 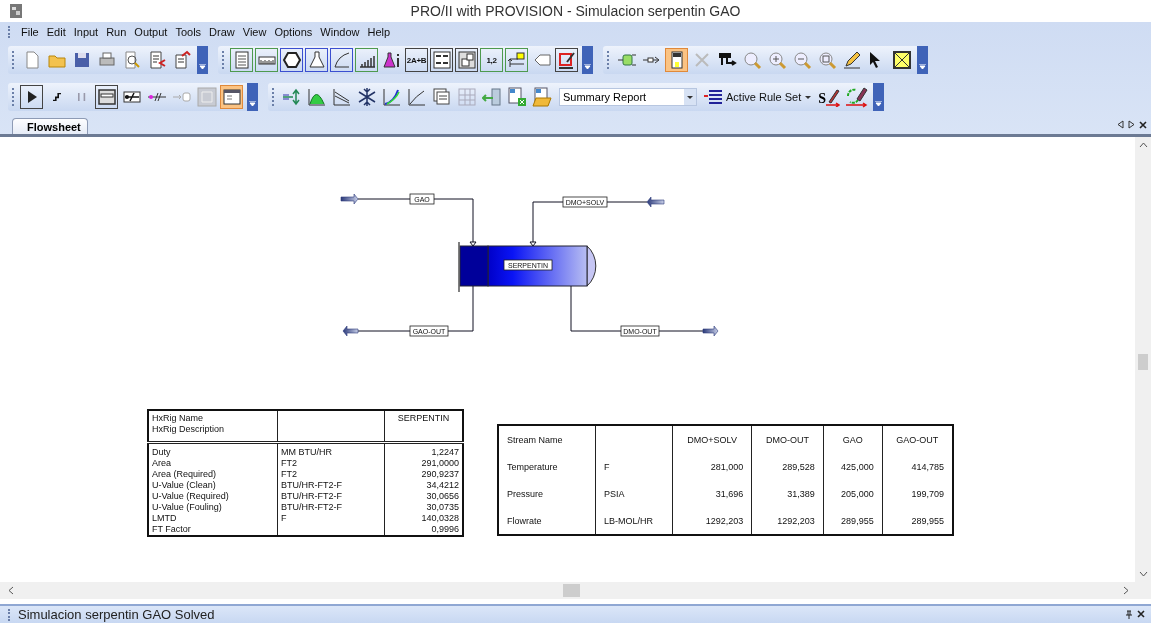 What do you see at coordinates (541, 97) in the screenshot?
I see `report-folder-icon` at bounding box center [541, 97].